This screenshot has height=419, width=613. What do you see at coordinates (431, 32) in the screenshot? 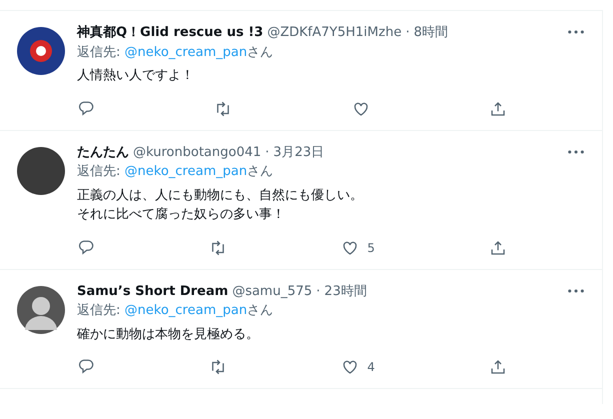
I see `timestamp: 8時間` at bounding box center [431, 32].